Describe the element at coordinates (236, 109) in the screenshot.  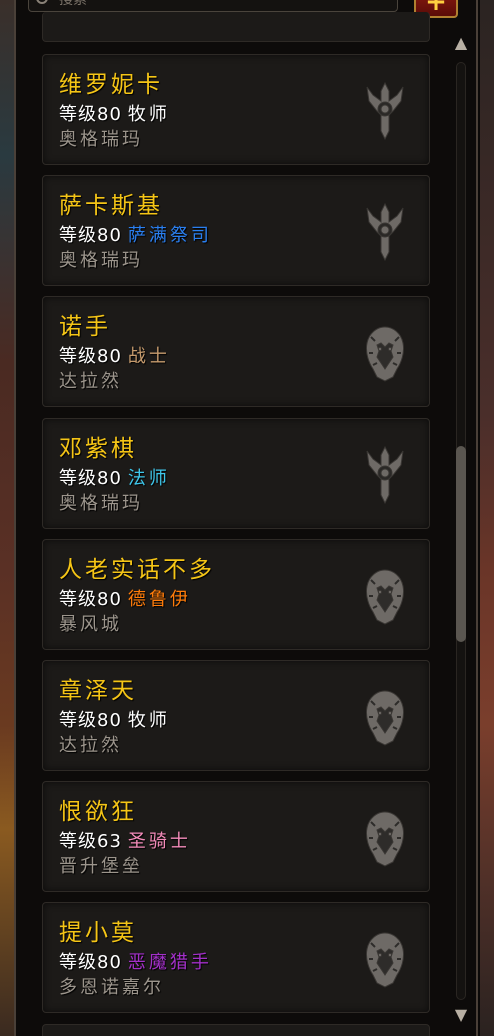
I see `character-card: 维罗妮卡 等级80 牧师 奥格瑞玛` at that location.